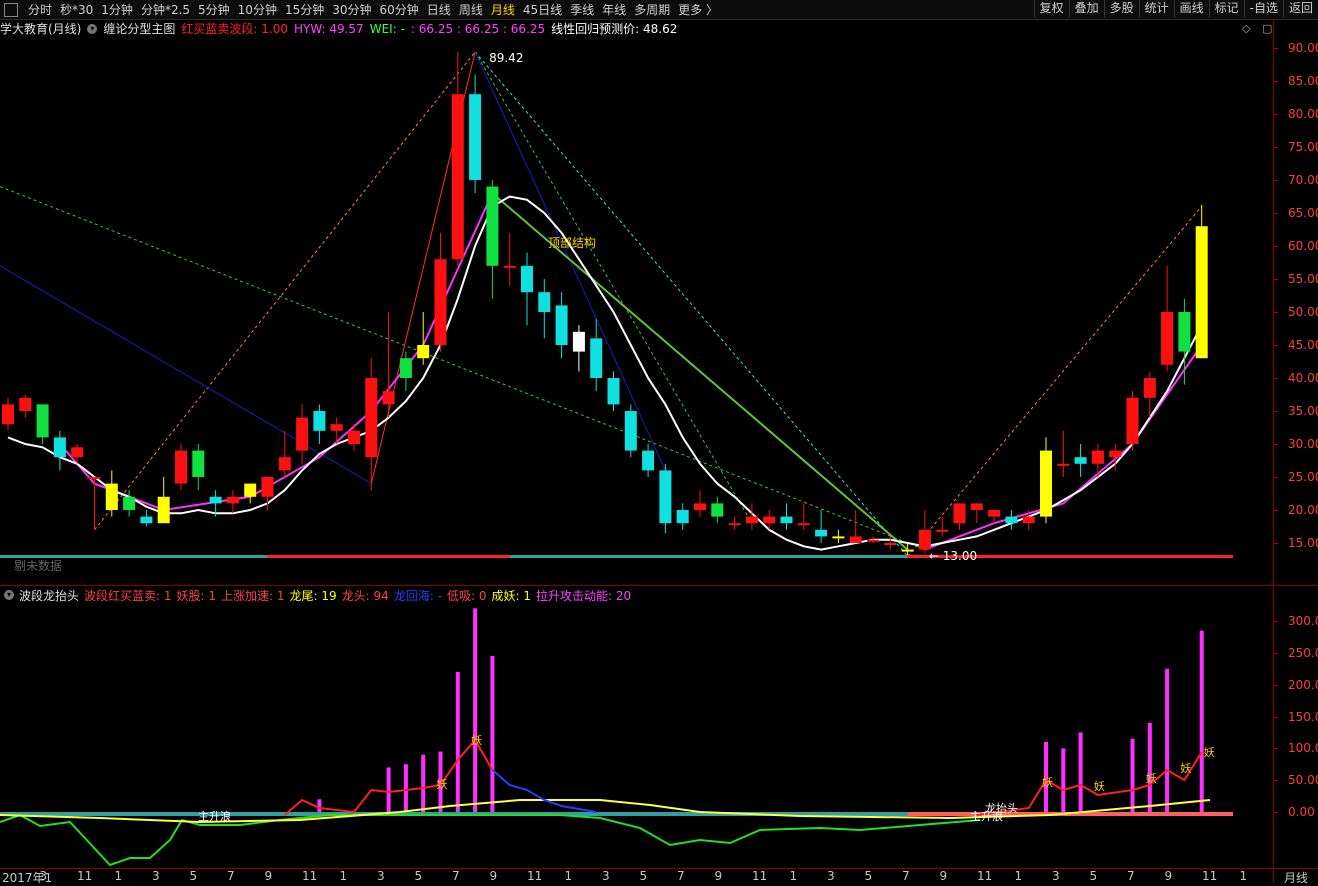 The image size is (1318, 886). Describe the element at coordinates (1296, 147) in the screenshot. I see `price-tick: 75.00` at that location.